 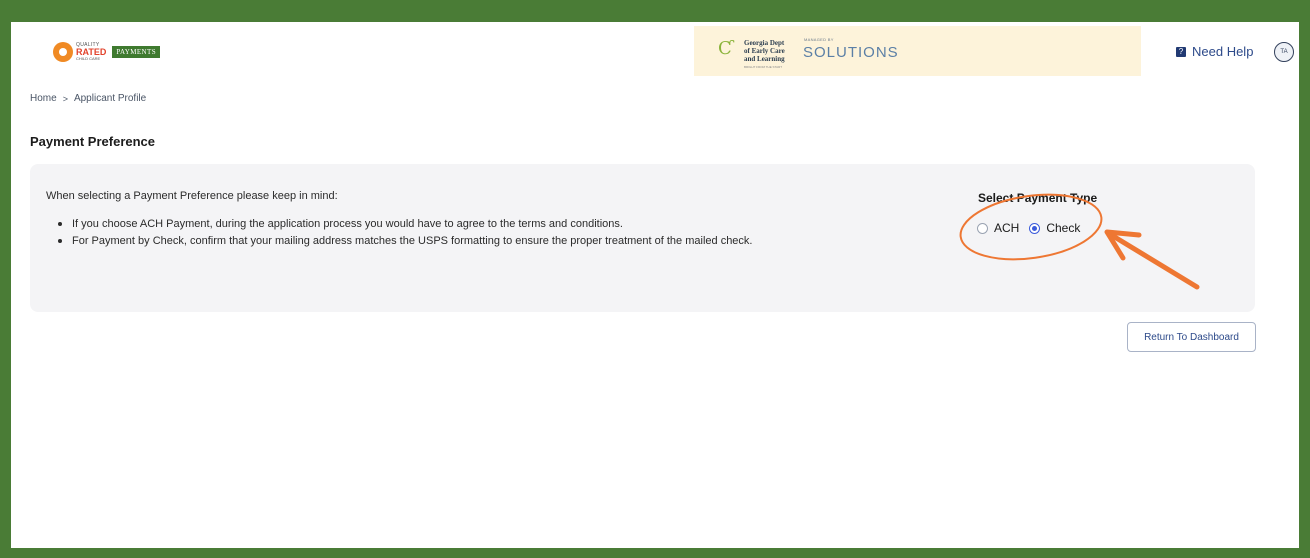 What do you see at coordinates (763, 67) in the screenshot?
I see `decal-tagline: BRIGHT FROM THE START` at bounding box center [763, 67].